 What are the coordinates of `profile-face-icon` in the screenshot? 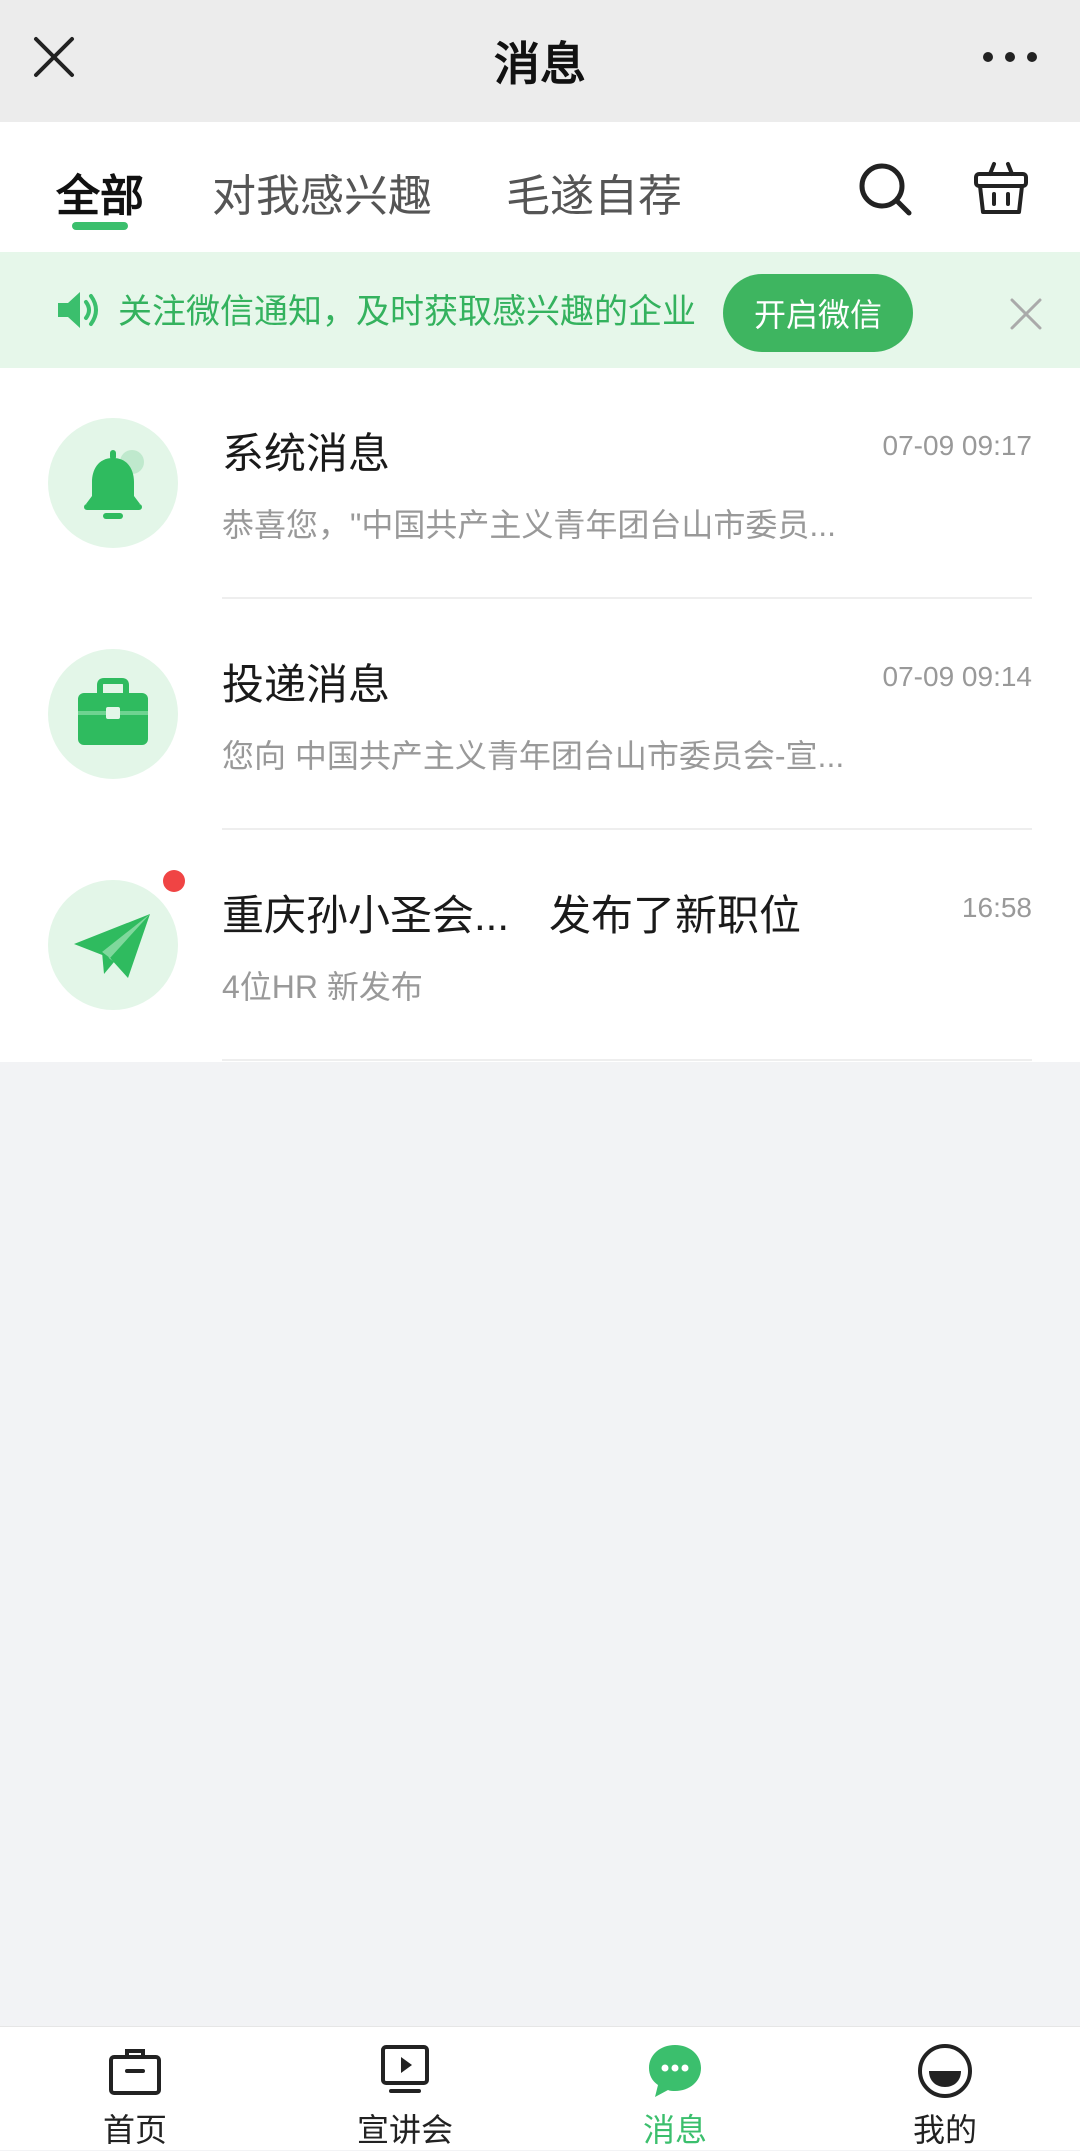 It's located at (945, 2071).